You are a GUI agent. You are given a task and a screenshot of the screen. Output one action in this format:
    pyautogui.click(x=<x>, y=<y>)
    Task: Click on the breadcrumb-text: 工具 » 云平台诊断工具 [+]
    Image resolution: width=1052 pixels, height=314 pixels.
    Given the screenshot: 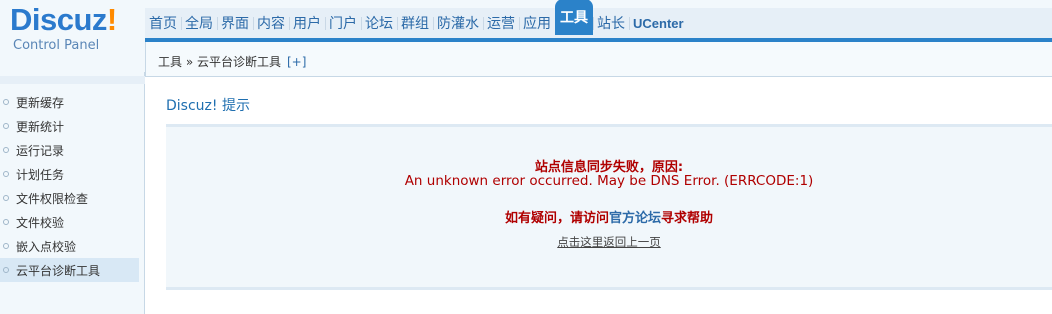 What is the action you would take?
    pyautogui.click(x=232, y=61)
    